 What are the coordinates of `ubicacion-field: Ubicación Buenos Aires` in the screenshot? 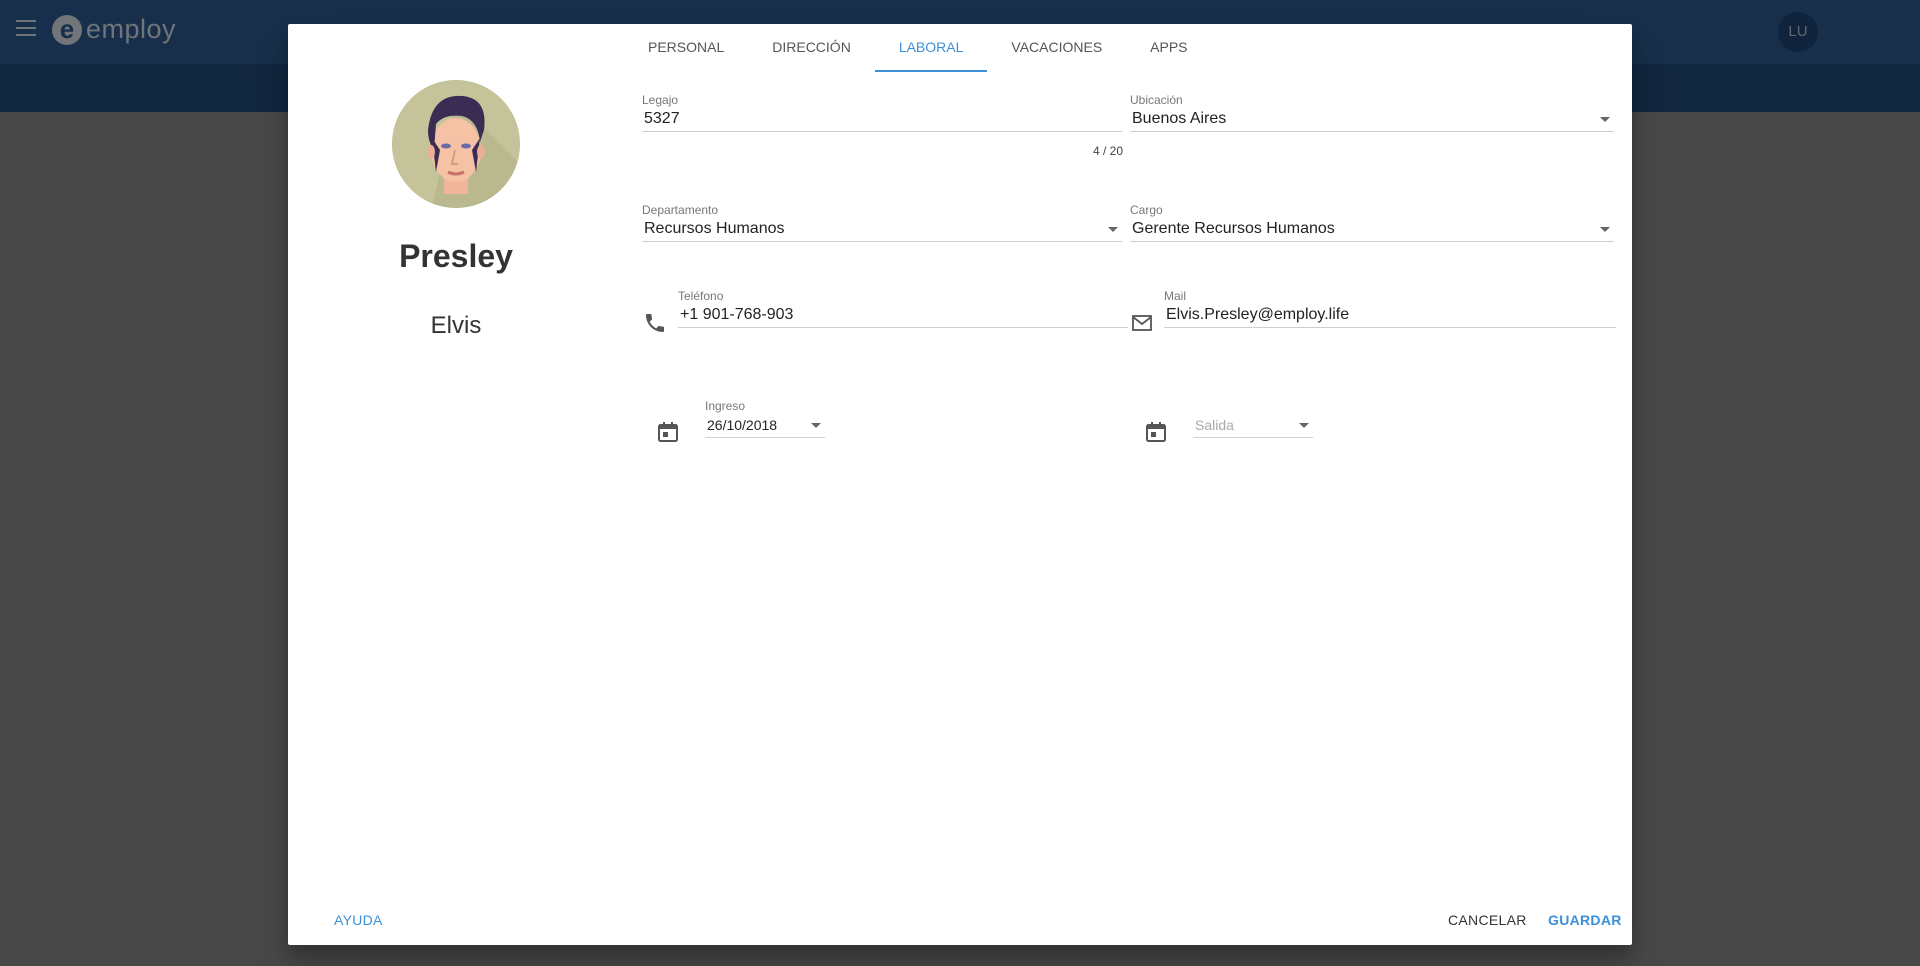 It's located at (1372, 112).